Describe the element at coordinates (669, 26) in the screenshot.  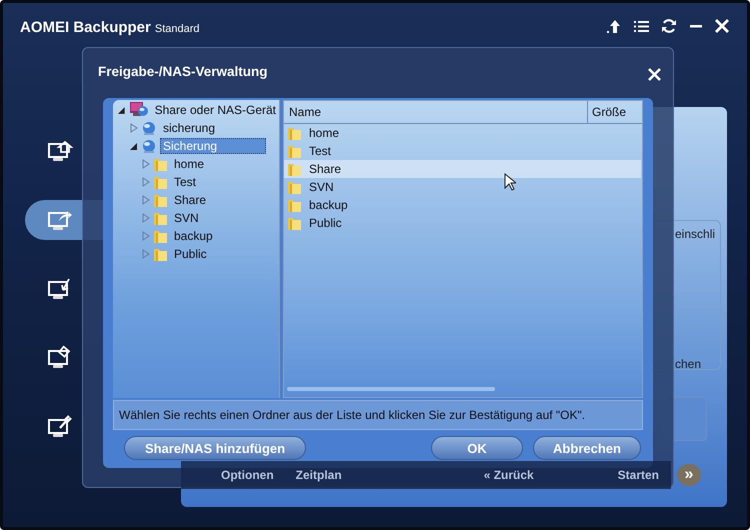
I see `refresh-icon` at that location.